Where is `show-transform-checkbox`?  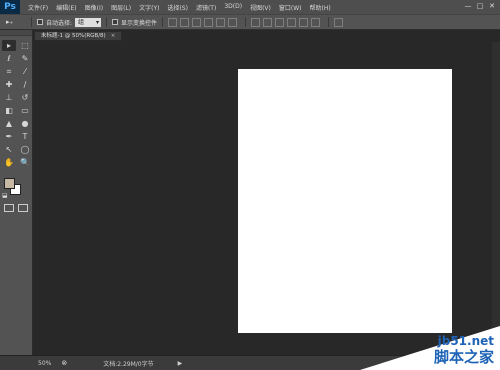 show-transform-checkbox is located at coordinates (115, 22).